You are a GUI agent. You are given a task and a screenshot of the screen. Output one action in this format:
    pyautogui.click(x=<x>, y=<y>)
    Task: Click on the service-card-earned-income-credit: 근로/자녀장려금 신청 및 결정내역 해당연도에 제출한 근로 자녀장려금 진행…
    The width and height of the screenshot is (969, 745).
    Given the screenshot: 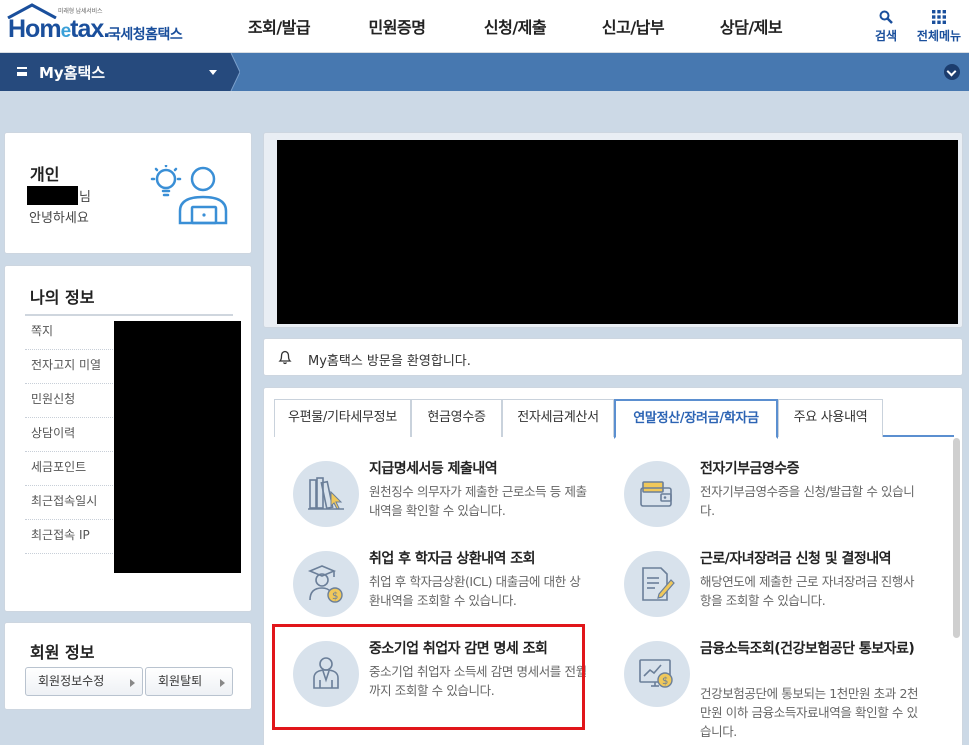 What is the action you would take?
    pyautogui.click(x=769, y=586)
    